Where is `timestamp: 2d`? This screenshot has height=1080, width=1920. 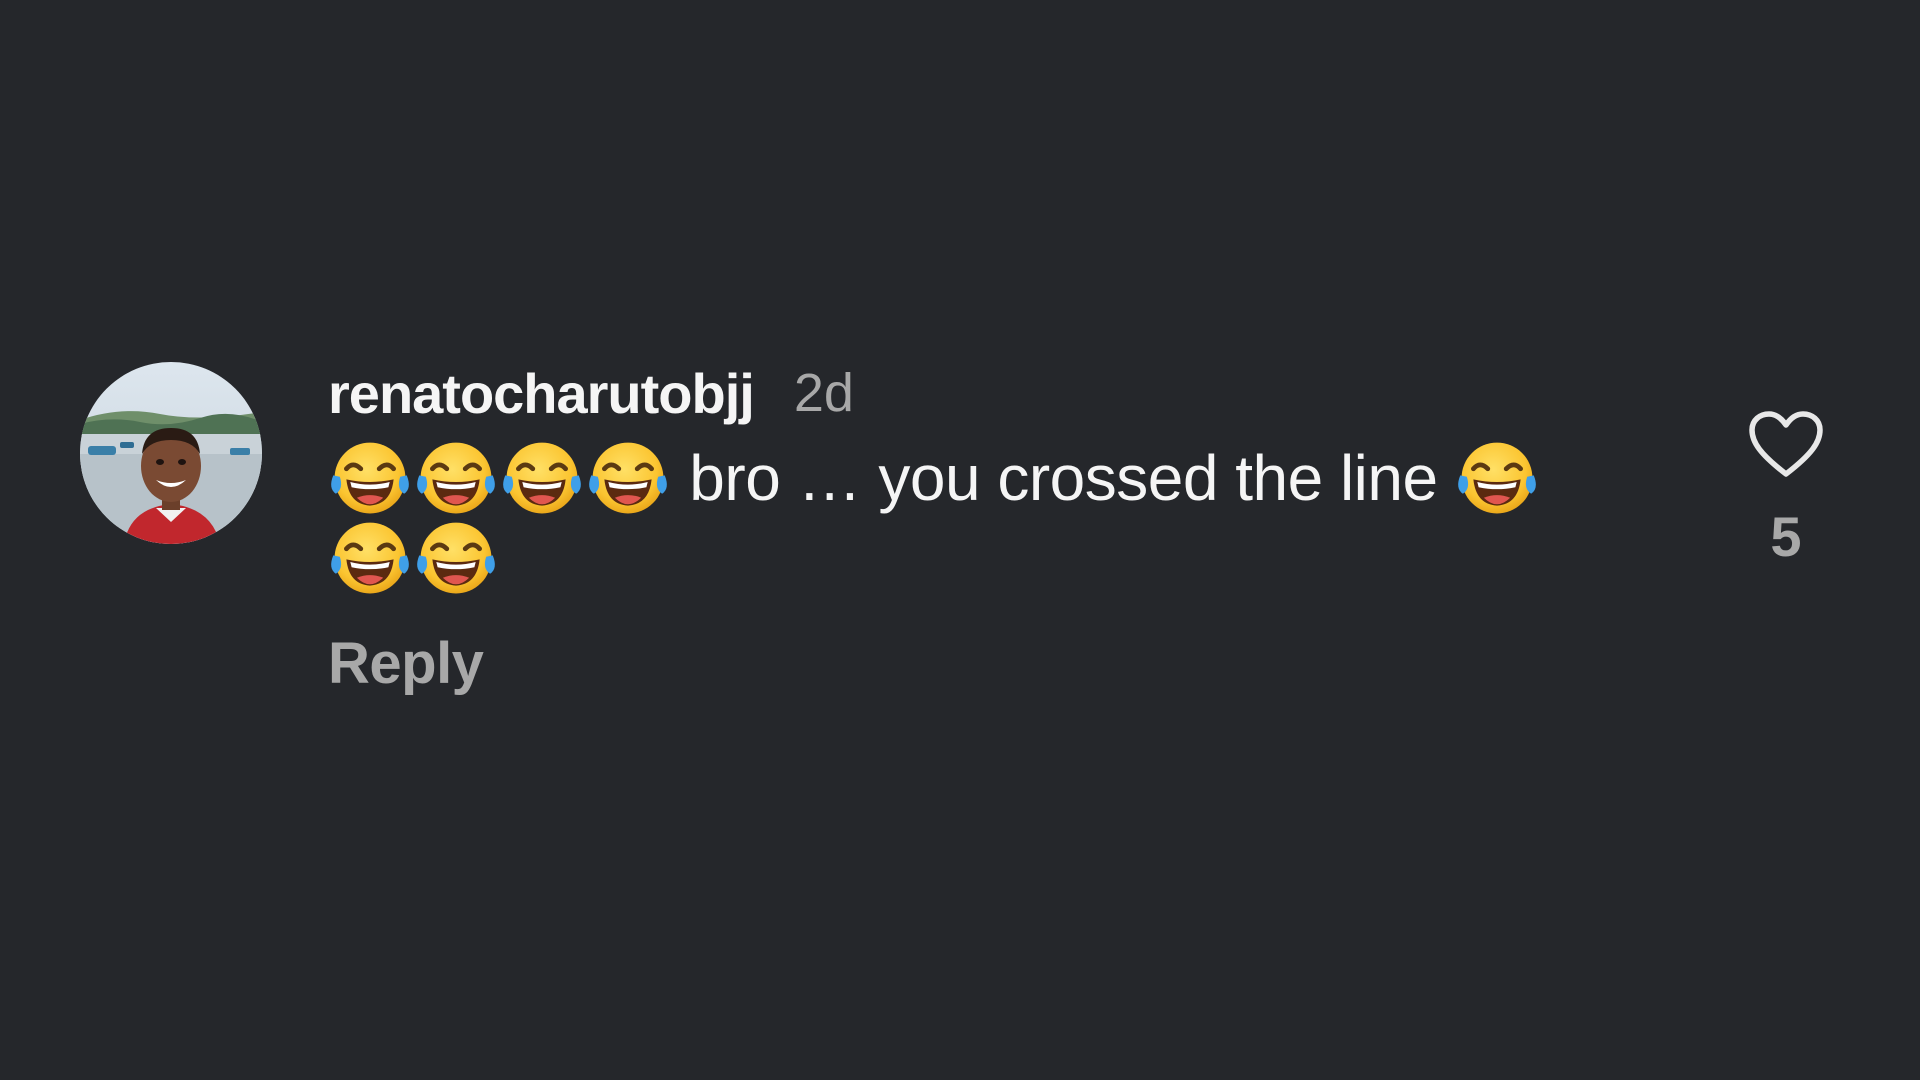
timestamp: 2d is located at coordinates (823, 393).